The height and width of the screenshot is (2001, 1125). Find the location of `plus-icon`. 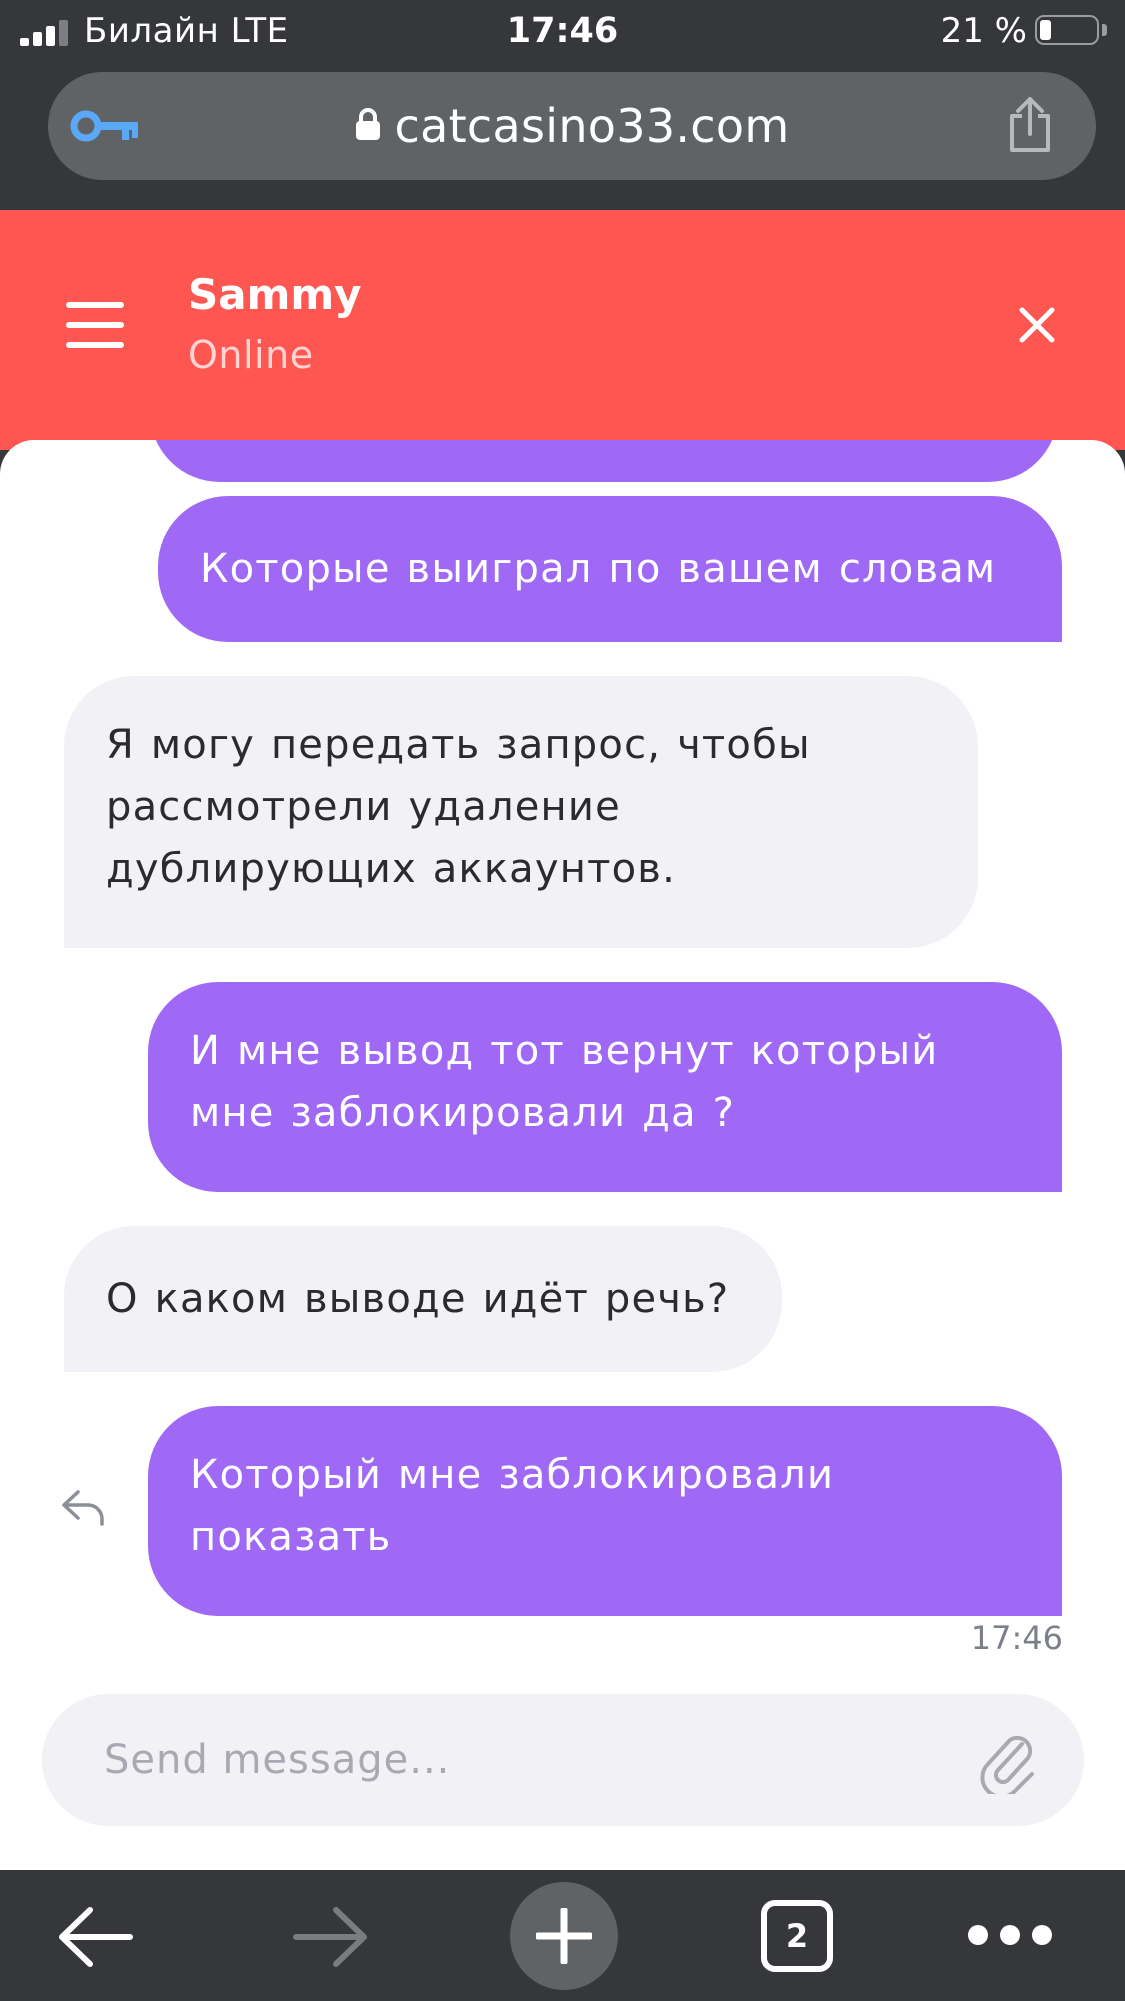

plus-icon is located at coordinates (564, 1936).